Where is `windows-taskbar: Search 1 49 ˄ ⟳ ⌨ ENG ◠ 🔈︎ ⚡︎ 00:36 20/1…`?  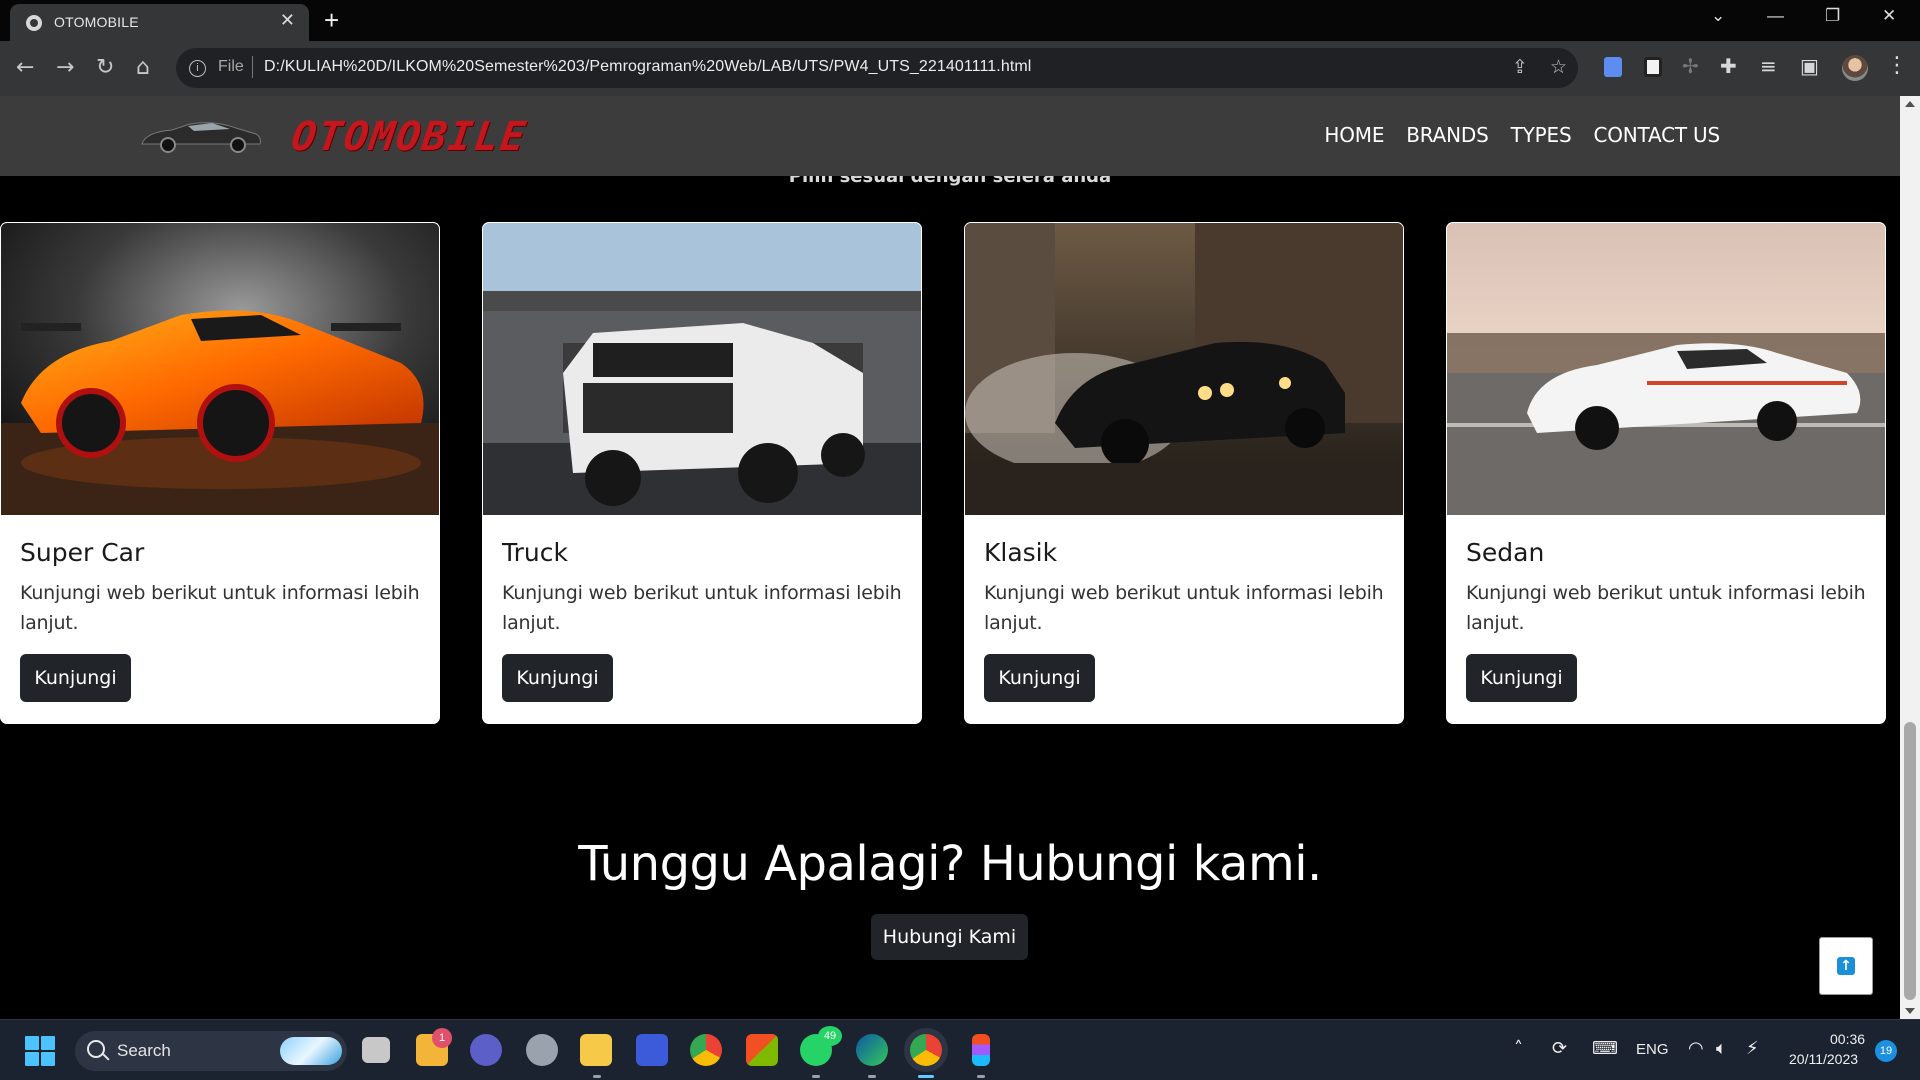 windows-taskbar: Search 1 49 ˄ ⟳ ⌨ ENG ◠ 🔈︎ ⚡︎ 00:36 20/1… is located at coordinates (960, 1049).